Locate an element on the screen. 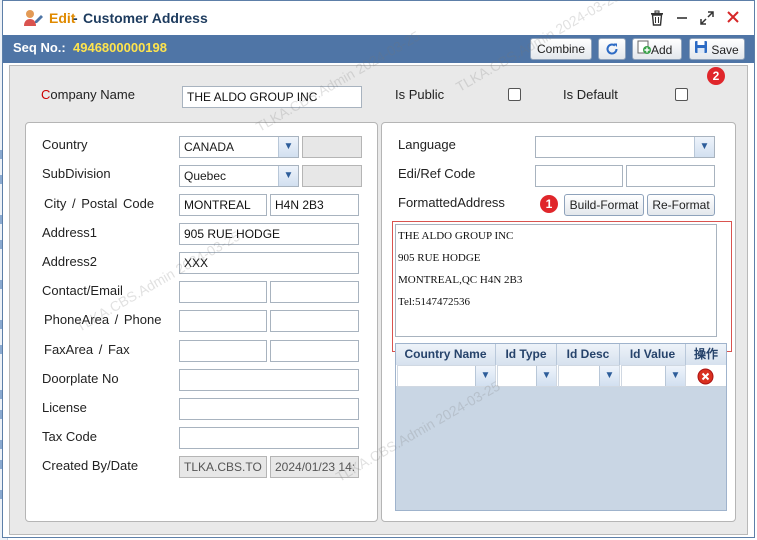 The width and height of the screenshot is (757, 540). address2-label: Address2 is located at coordinates (69, 261).